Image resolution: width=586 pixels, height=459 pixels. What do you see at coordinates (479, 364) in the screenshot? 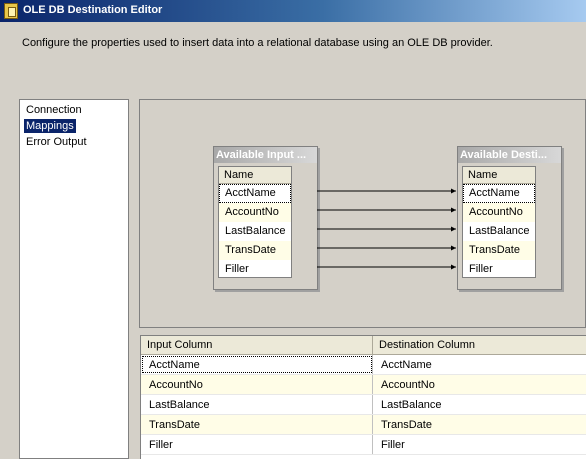
I see `destination-column-cell: AcctName` at bounding box center [479, 364].